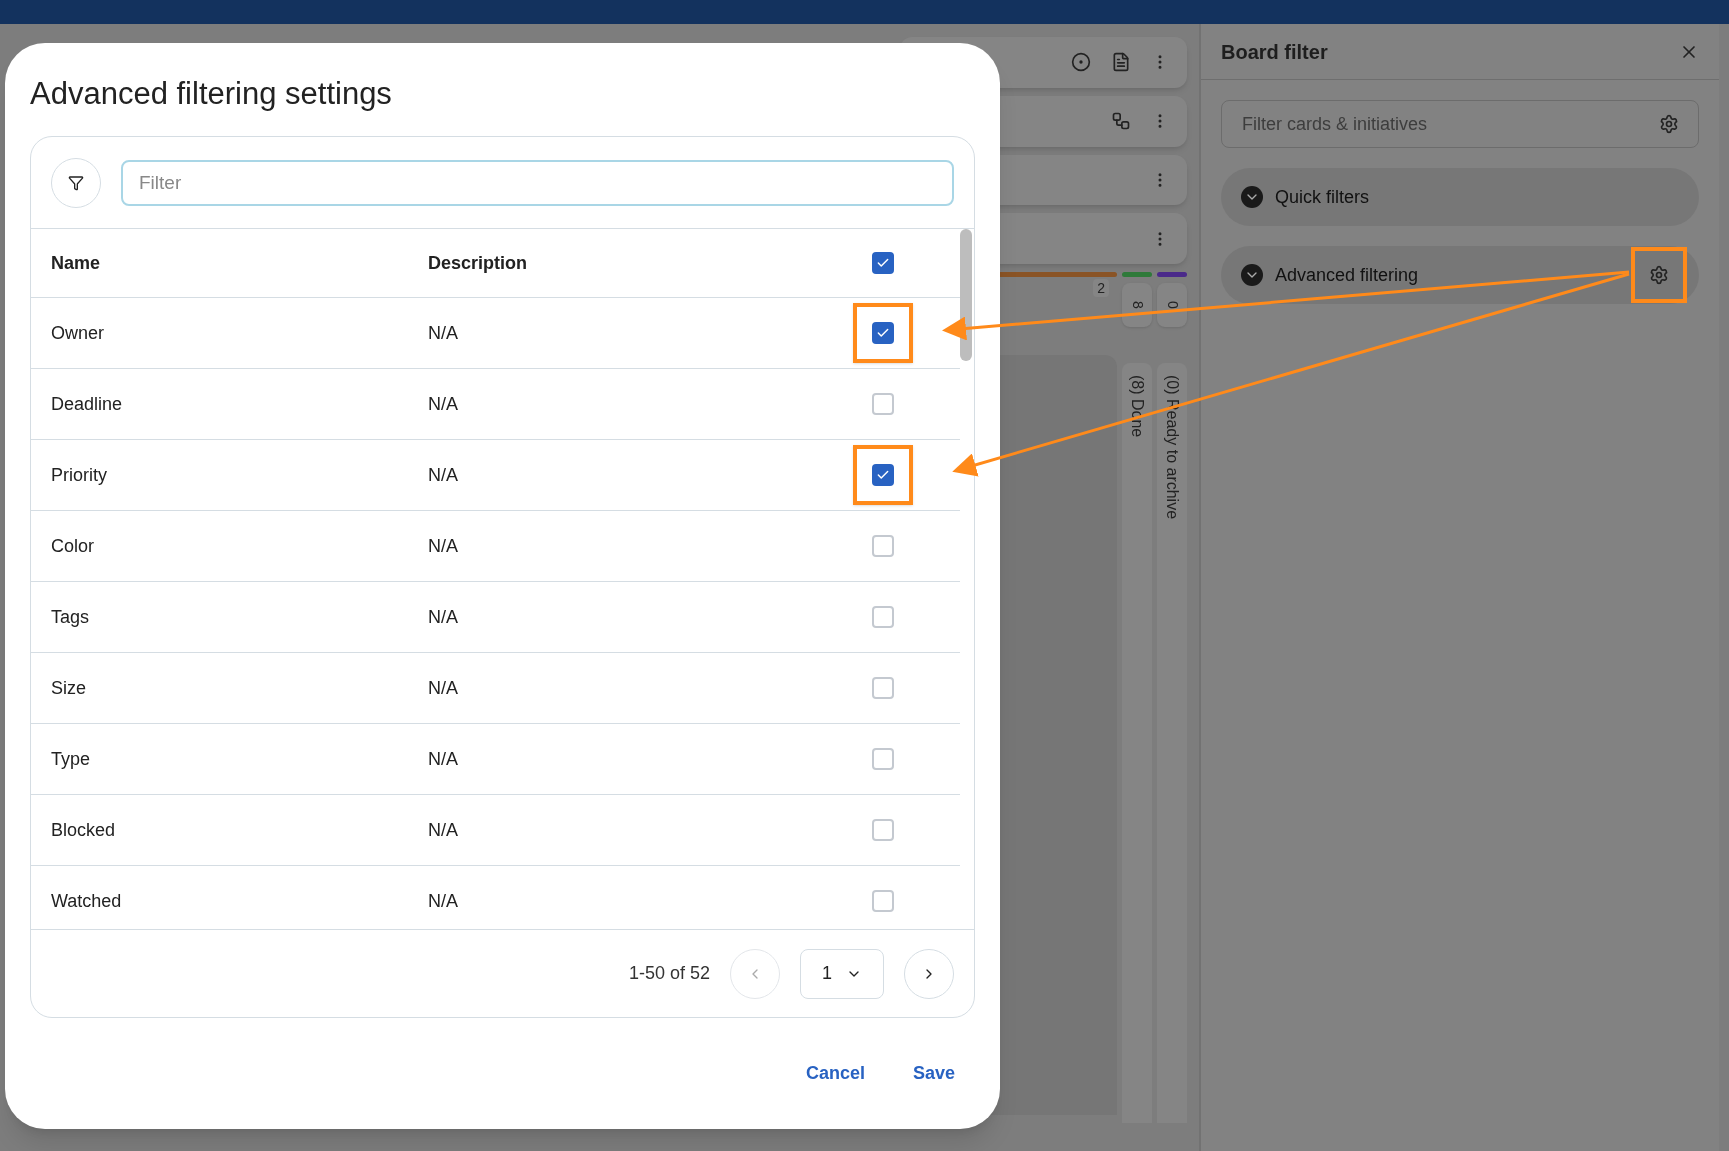  Describe the element at coordinates (211, 94) in the screenshot. I see `dialog-title: Advanced filtering settings` at that location.